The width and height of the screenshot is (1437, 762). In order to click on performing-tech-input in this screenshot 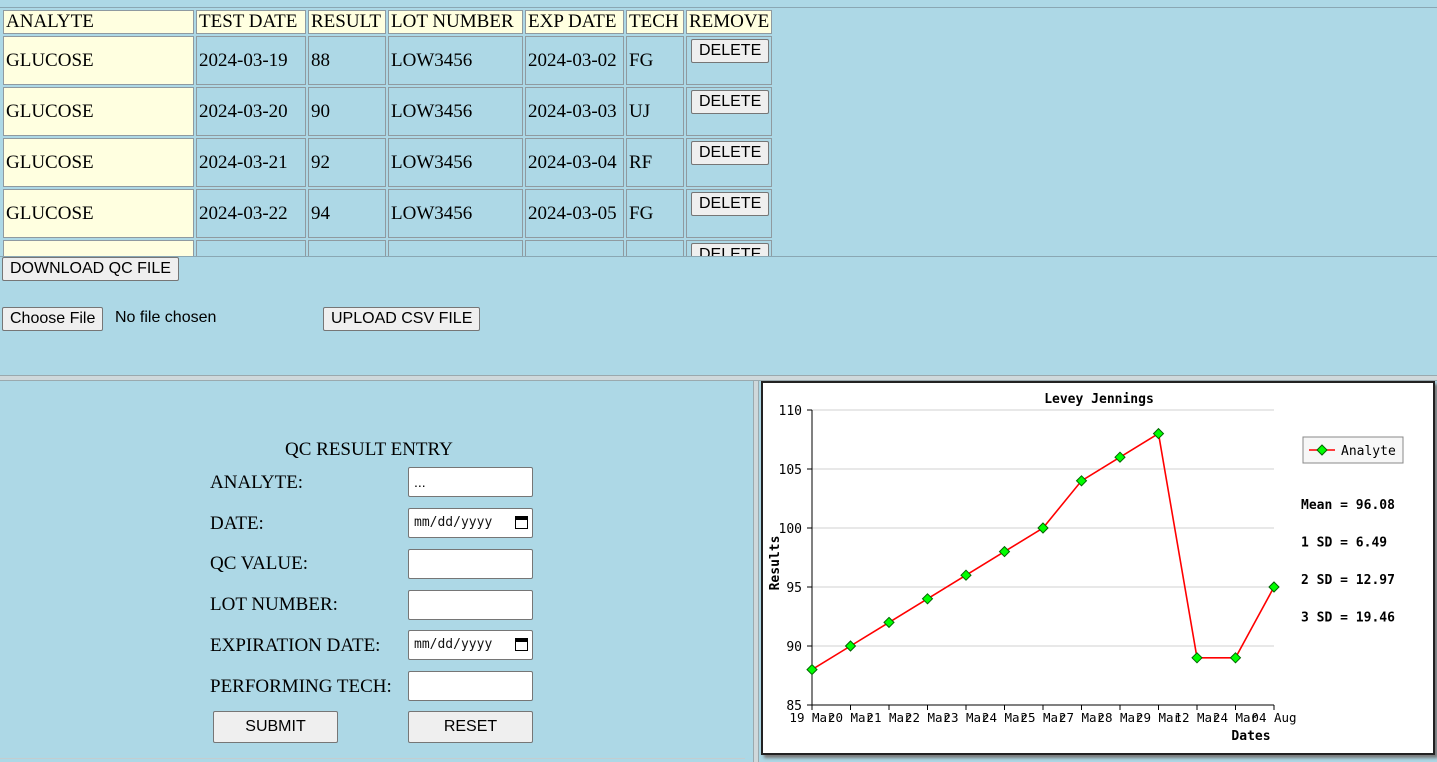, I will do `click(470, 686)`.